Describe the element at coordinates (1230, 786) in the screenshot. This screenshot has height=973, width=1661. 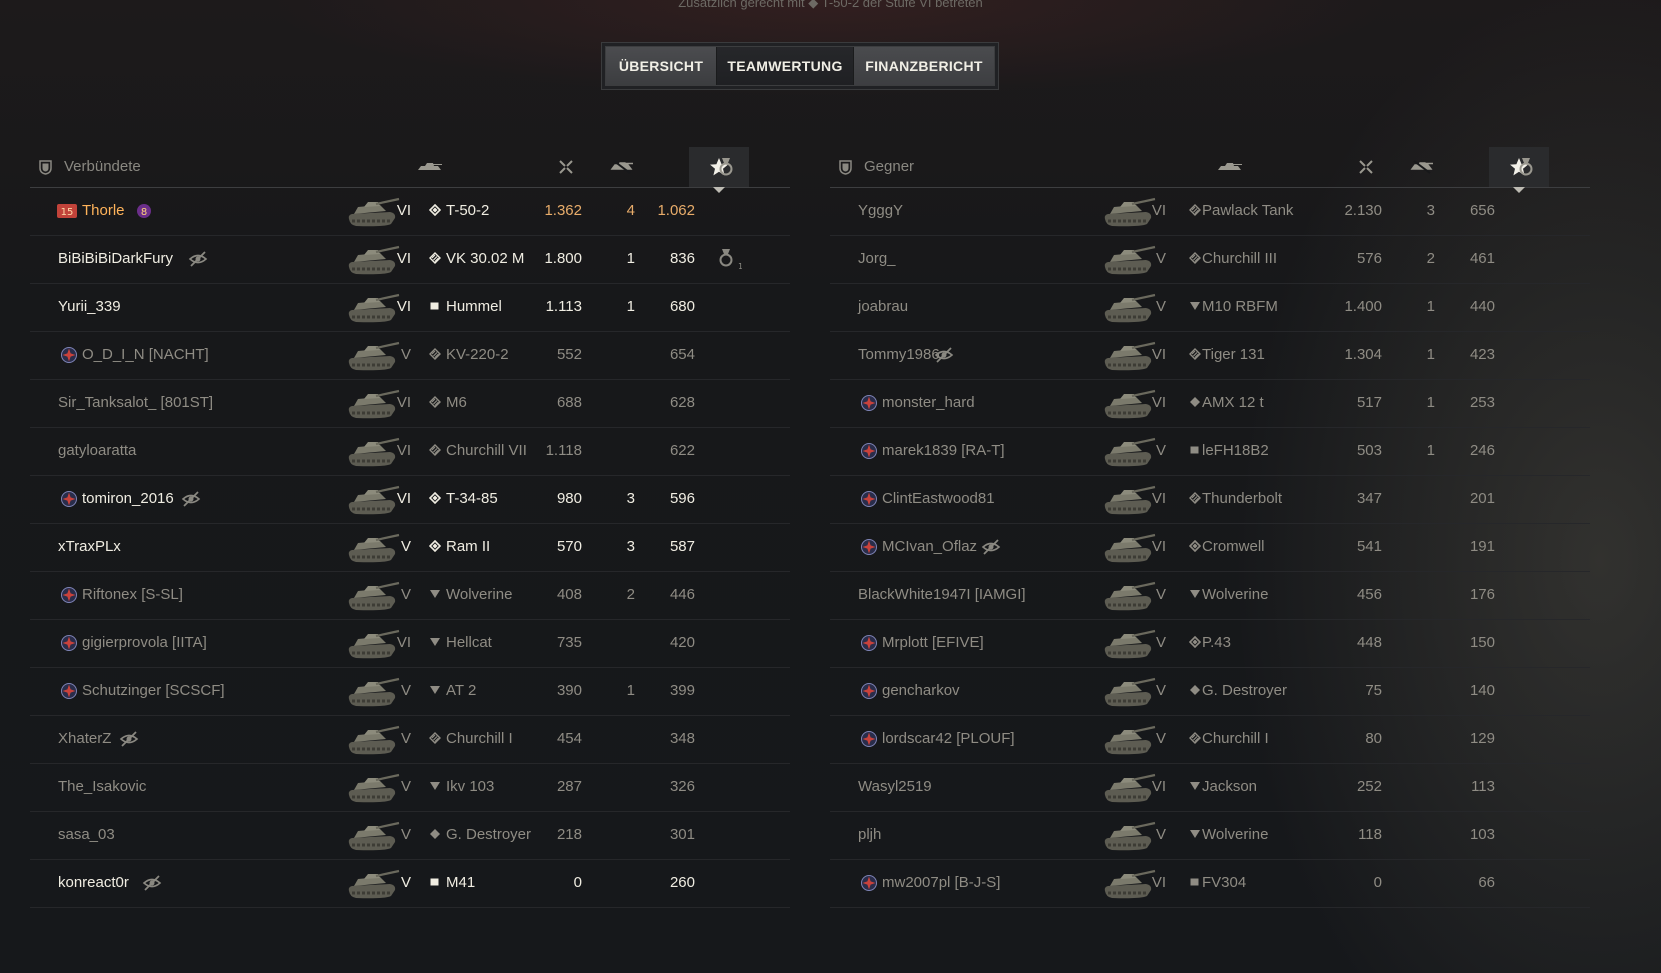
I see `vehicle-name: Jackson` at that location.